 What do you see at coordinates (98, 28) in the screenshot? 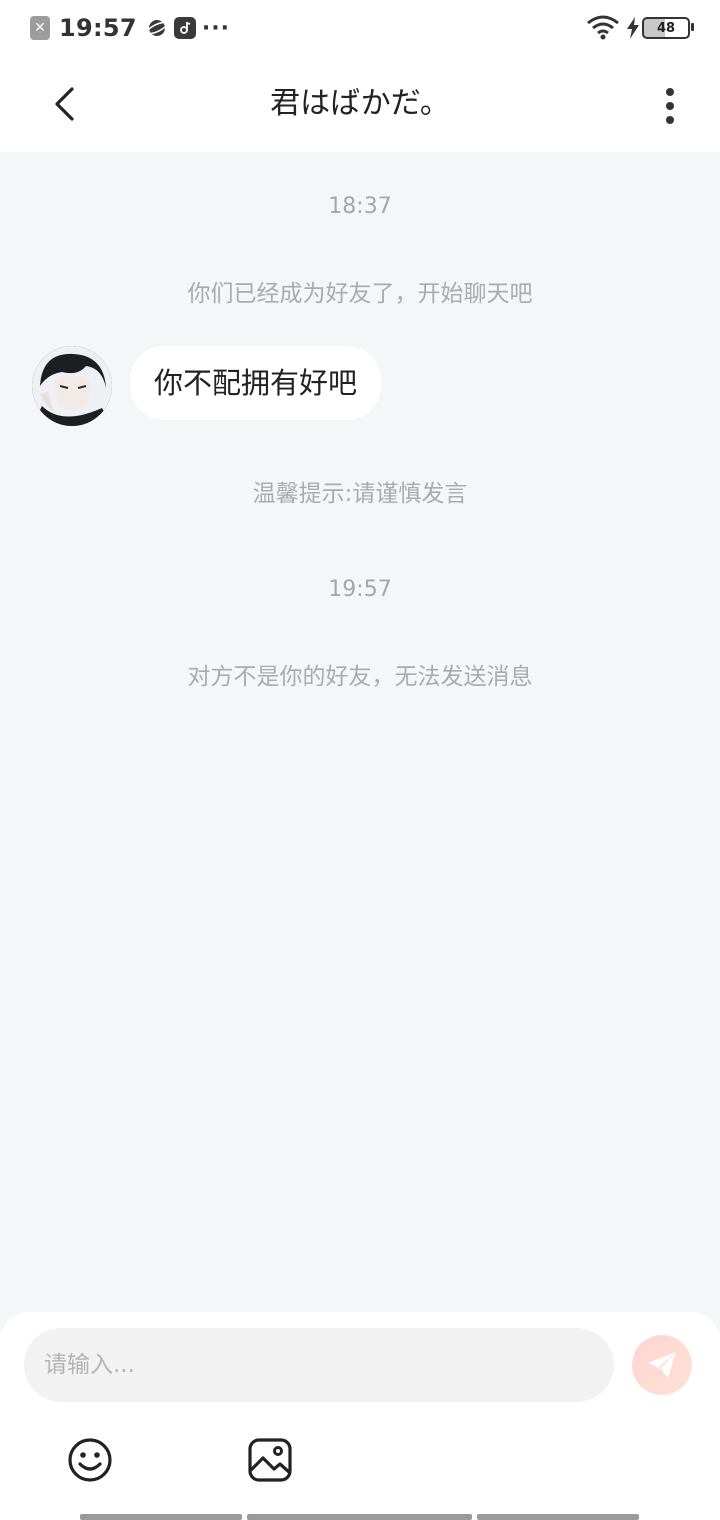
I see `status-time: 19:57` at bounding box center [98, 28].